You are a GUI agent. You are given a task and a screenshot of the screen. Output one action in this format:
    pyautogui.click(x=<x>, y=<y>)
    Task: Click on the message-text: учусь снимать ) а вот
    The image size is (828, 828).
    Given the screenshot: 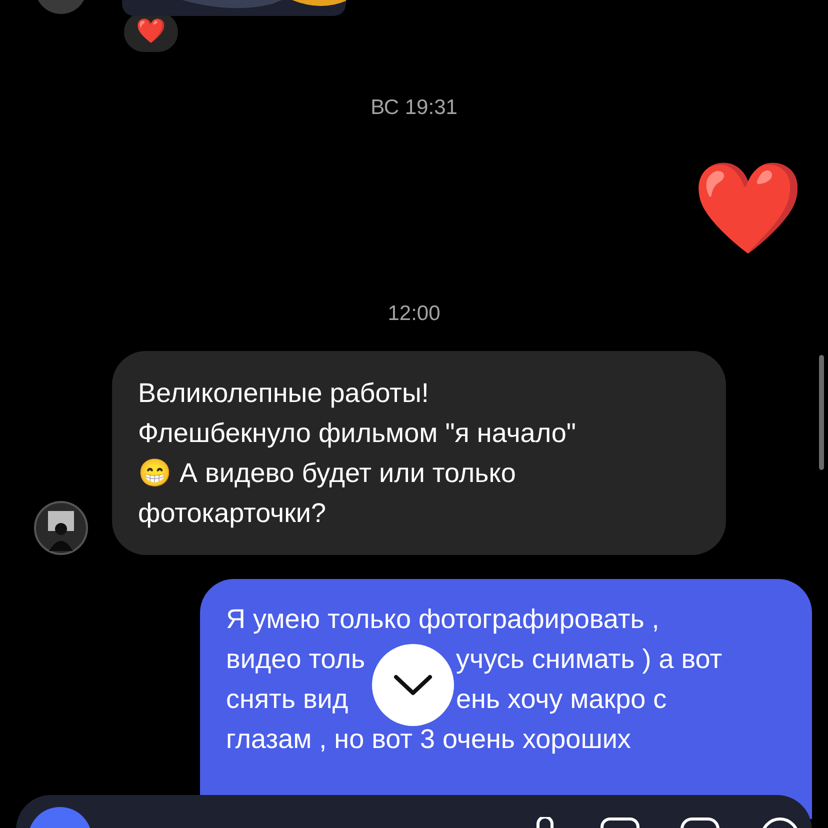 What is the action you would take?
    pyautogui.click(x=589, y=659)
    